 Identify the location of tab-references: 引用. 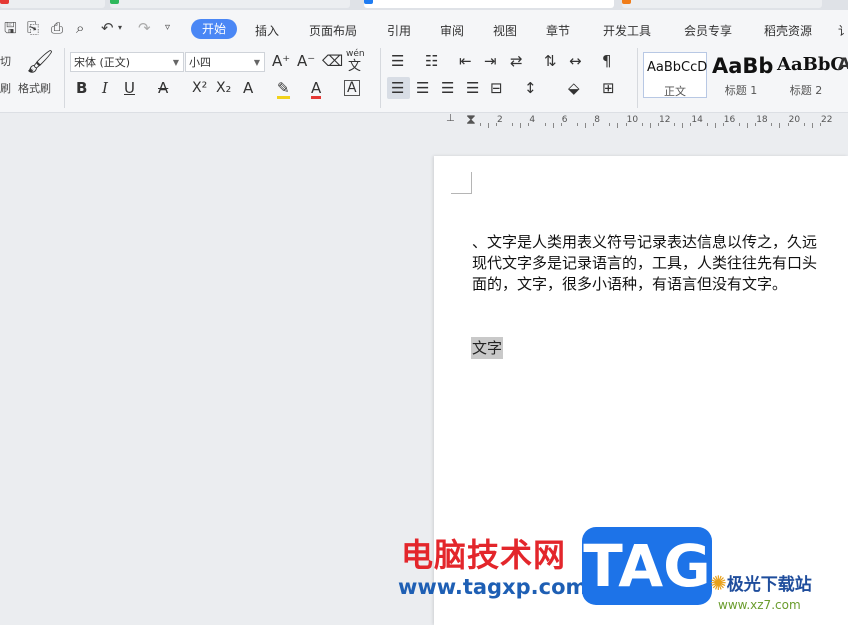
(399, 30).